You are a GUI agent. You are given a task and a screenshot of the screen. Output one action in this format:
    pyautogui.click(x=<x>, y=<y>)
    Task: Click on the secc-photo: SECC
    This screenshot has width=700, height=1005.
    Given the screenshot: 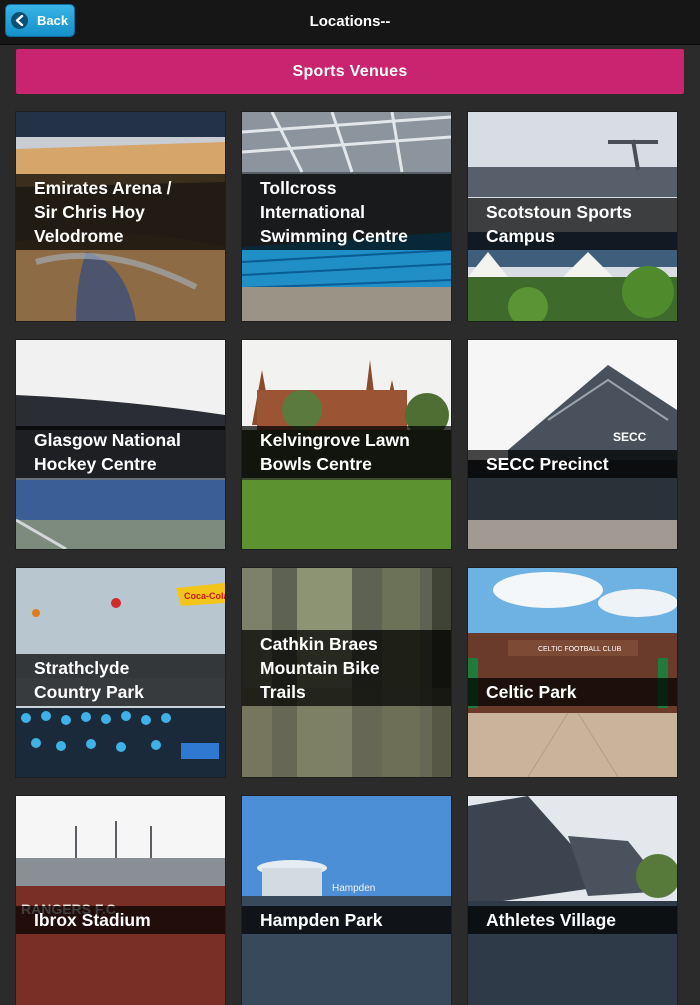 What is the action you would take?
    pyautogui.click(x=572, y=444)
    